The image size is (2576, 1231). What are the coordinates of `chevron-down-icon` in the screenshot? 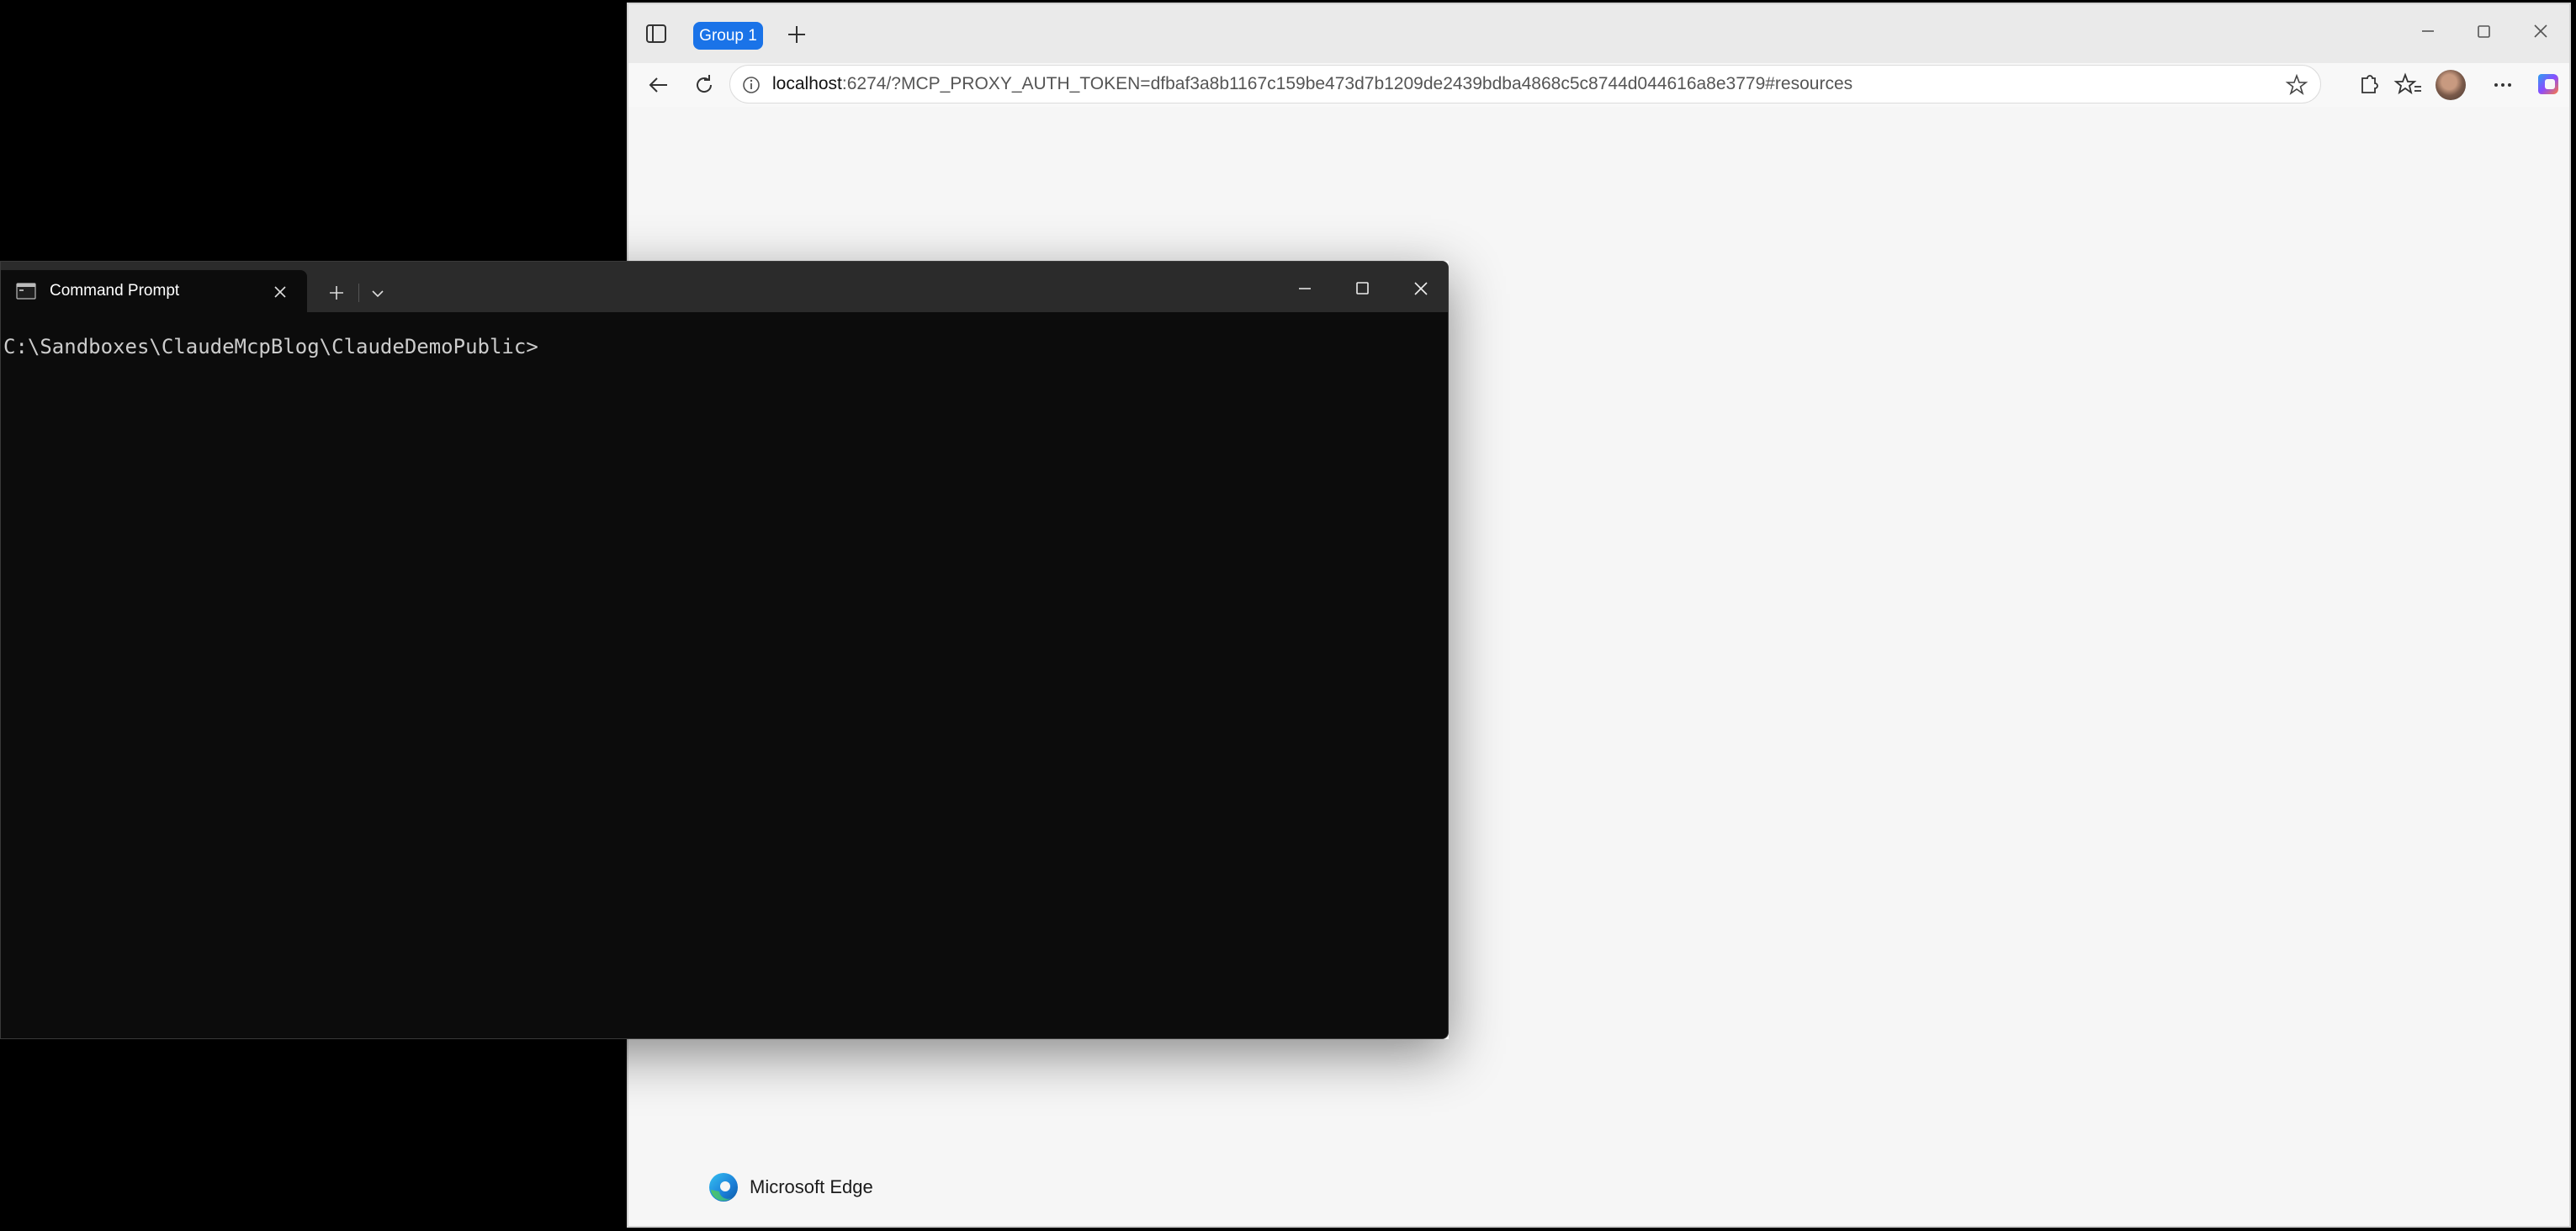 It's located at (377, 293).